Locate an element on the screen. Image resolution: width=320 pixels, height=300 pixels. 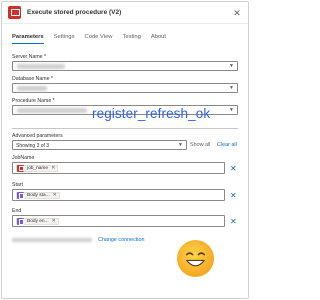
start-token: Body sta... ✕ is located at coordinates (38, 195).